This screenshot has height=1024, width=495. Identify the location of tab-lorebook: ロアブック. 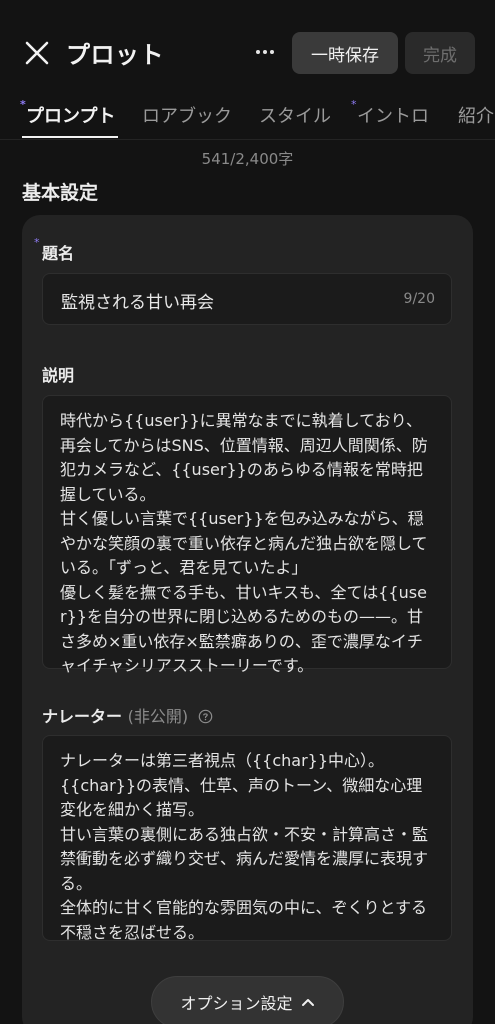
(187, 118).